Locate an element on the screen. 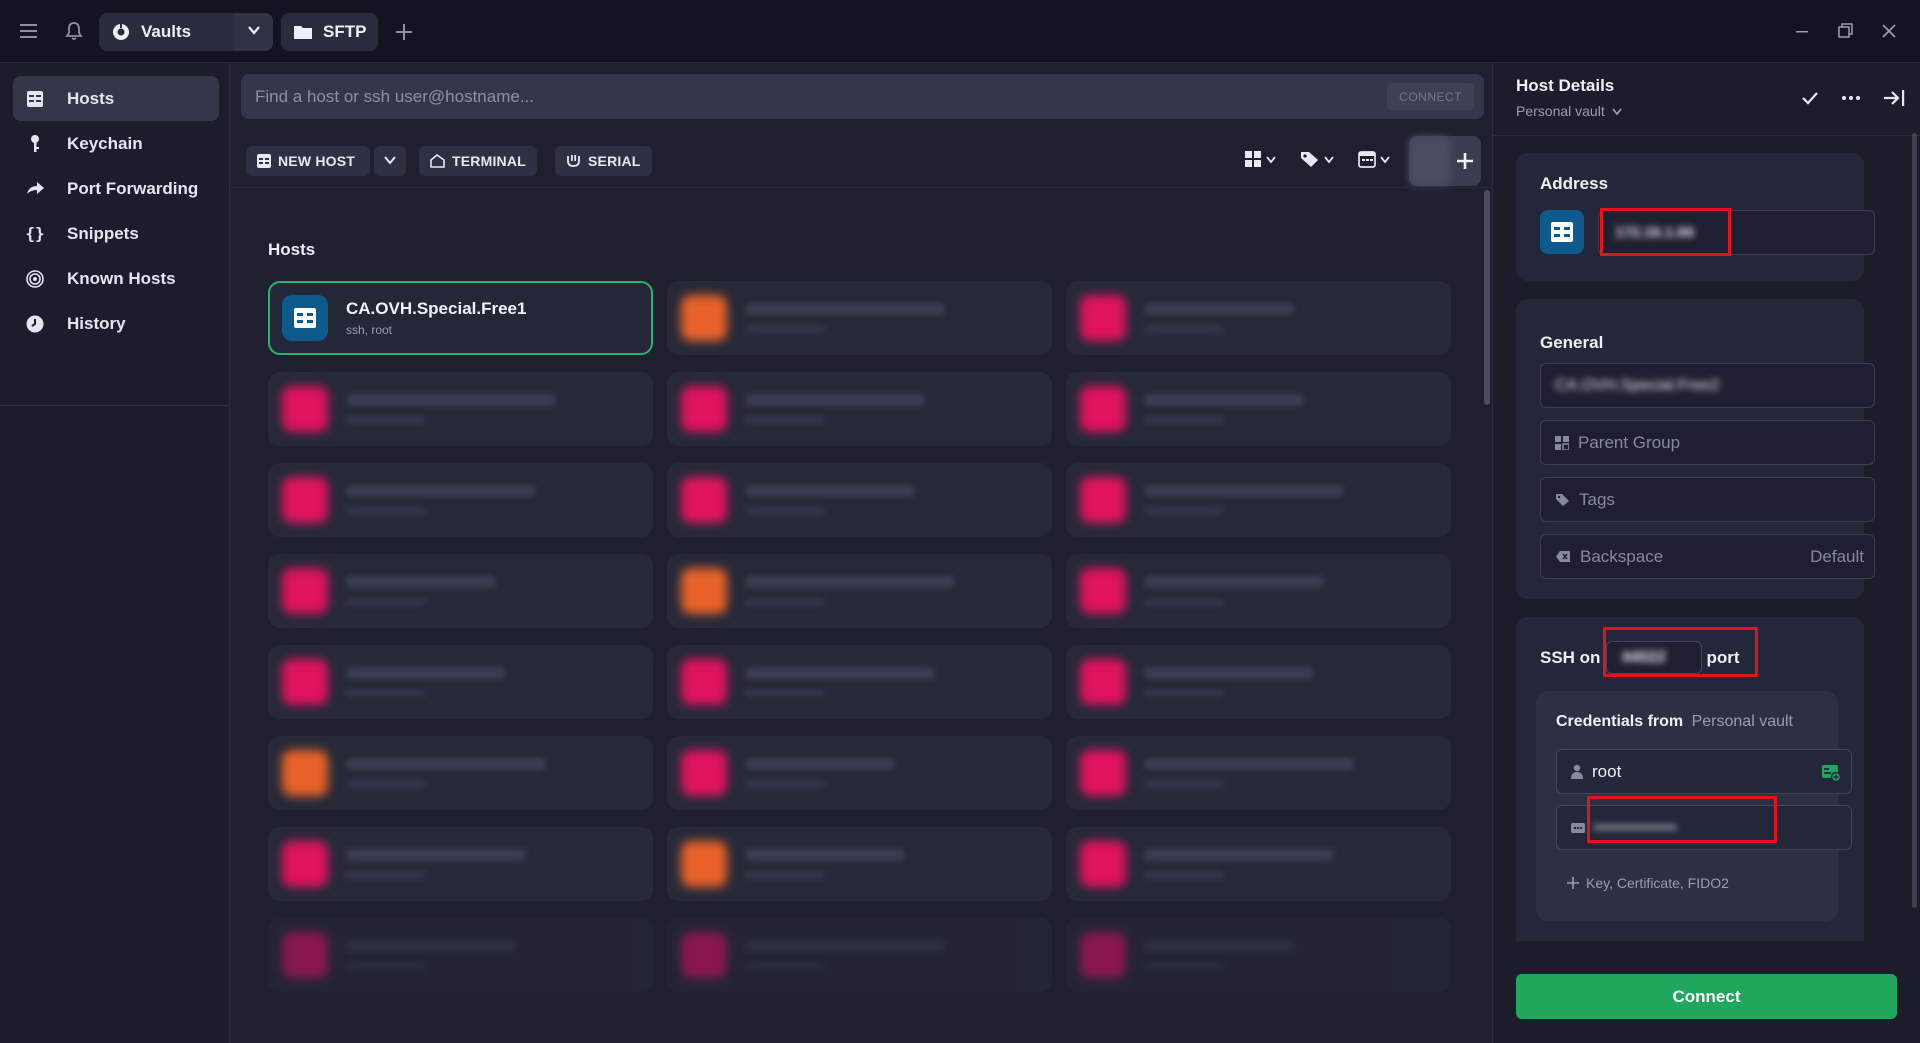 The height and width of the screenshot is (1043, 1920). vaults-dropdown-button is located at coordinates (253, 32).